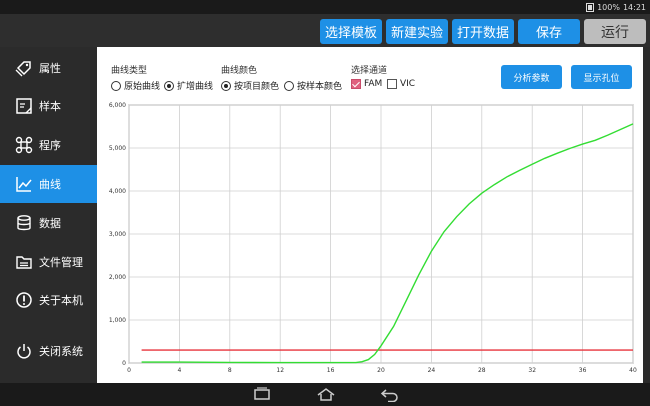  What do you see at coordinates (432, 370) in the screenshot?
I see `x-tick-label: 24` at bounding box center [432, 370].